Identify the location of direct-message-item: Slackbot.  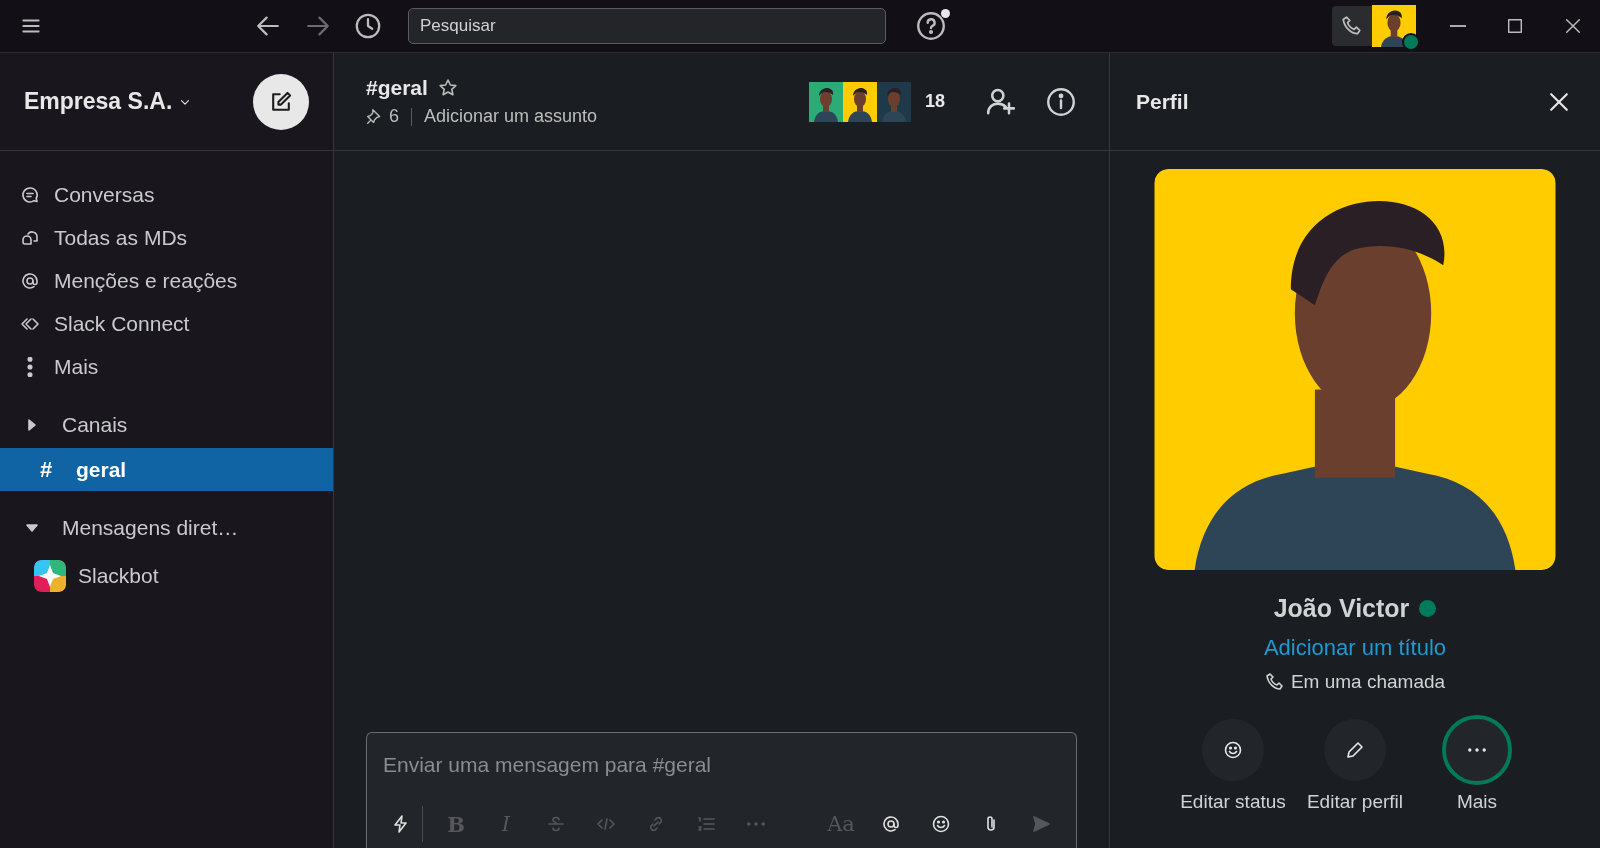
(166, 576).